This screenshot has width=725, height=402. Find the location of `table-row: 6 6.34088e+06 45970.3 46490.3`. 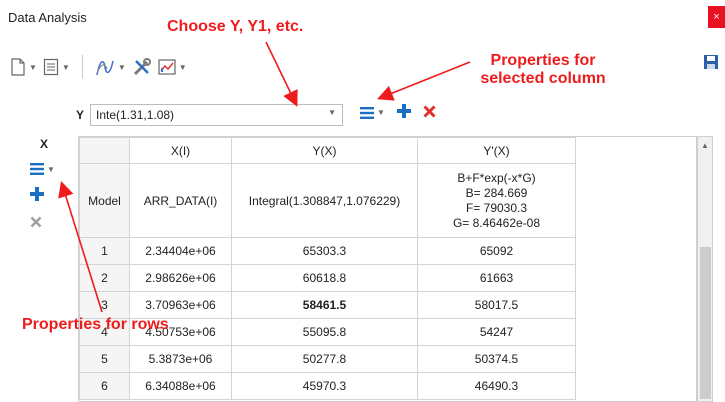

table-row: 6 6.34088e+06 45970.3 46490.3 is located at coordinates (327, 386).